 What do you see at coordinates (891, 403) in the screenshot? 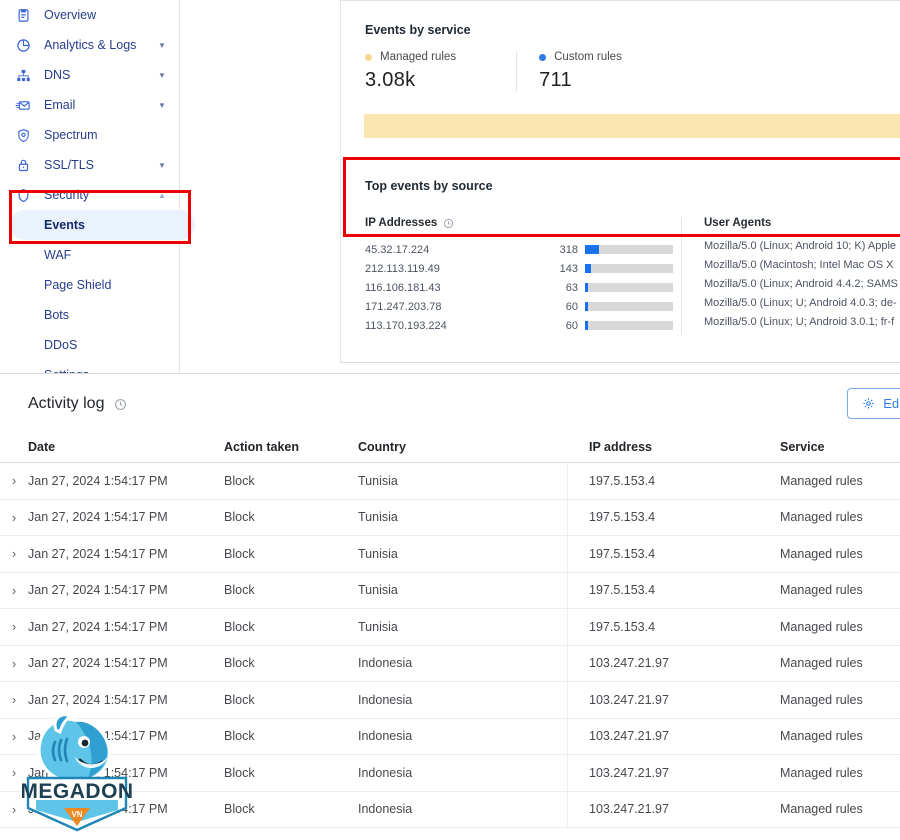
I see `edit-columns-label: Edit co` at bounding box center [891, 403].